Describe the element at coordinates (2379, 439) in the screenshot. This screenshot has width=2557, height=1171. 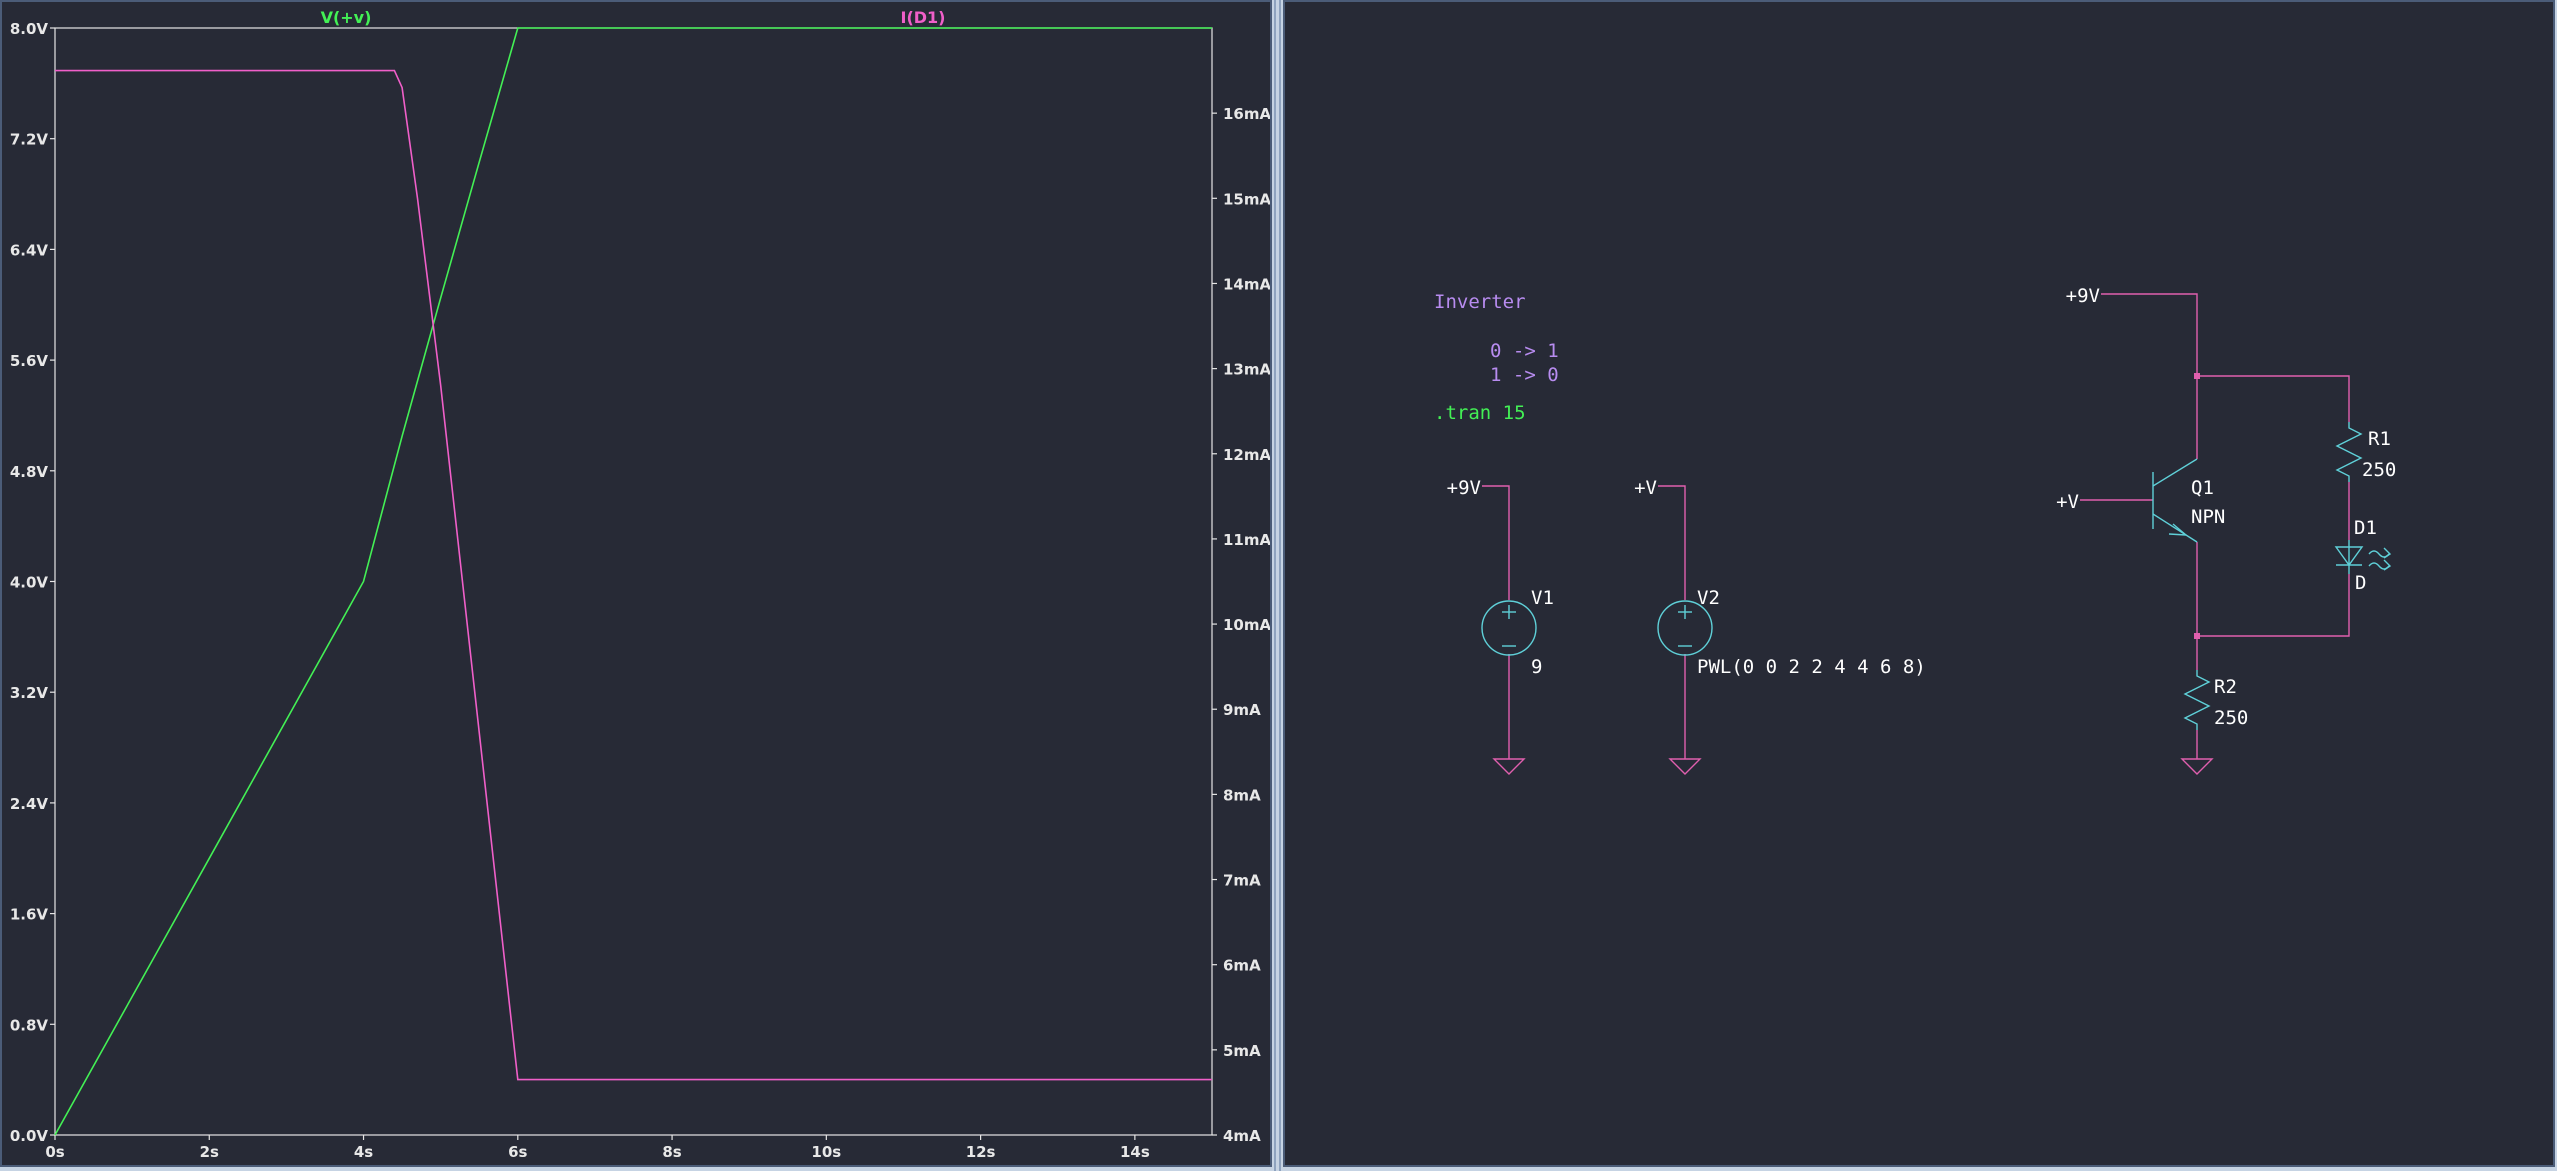
I see `r1-name: R1` at that location.